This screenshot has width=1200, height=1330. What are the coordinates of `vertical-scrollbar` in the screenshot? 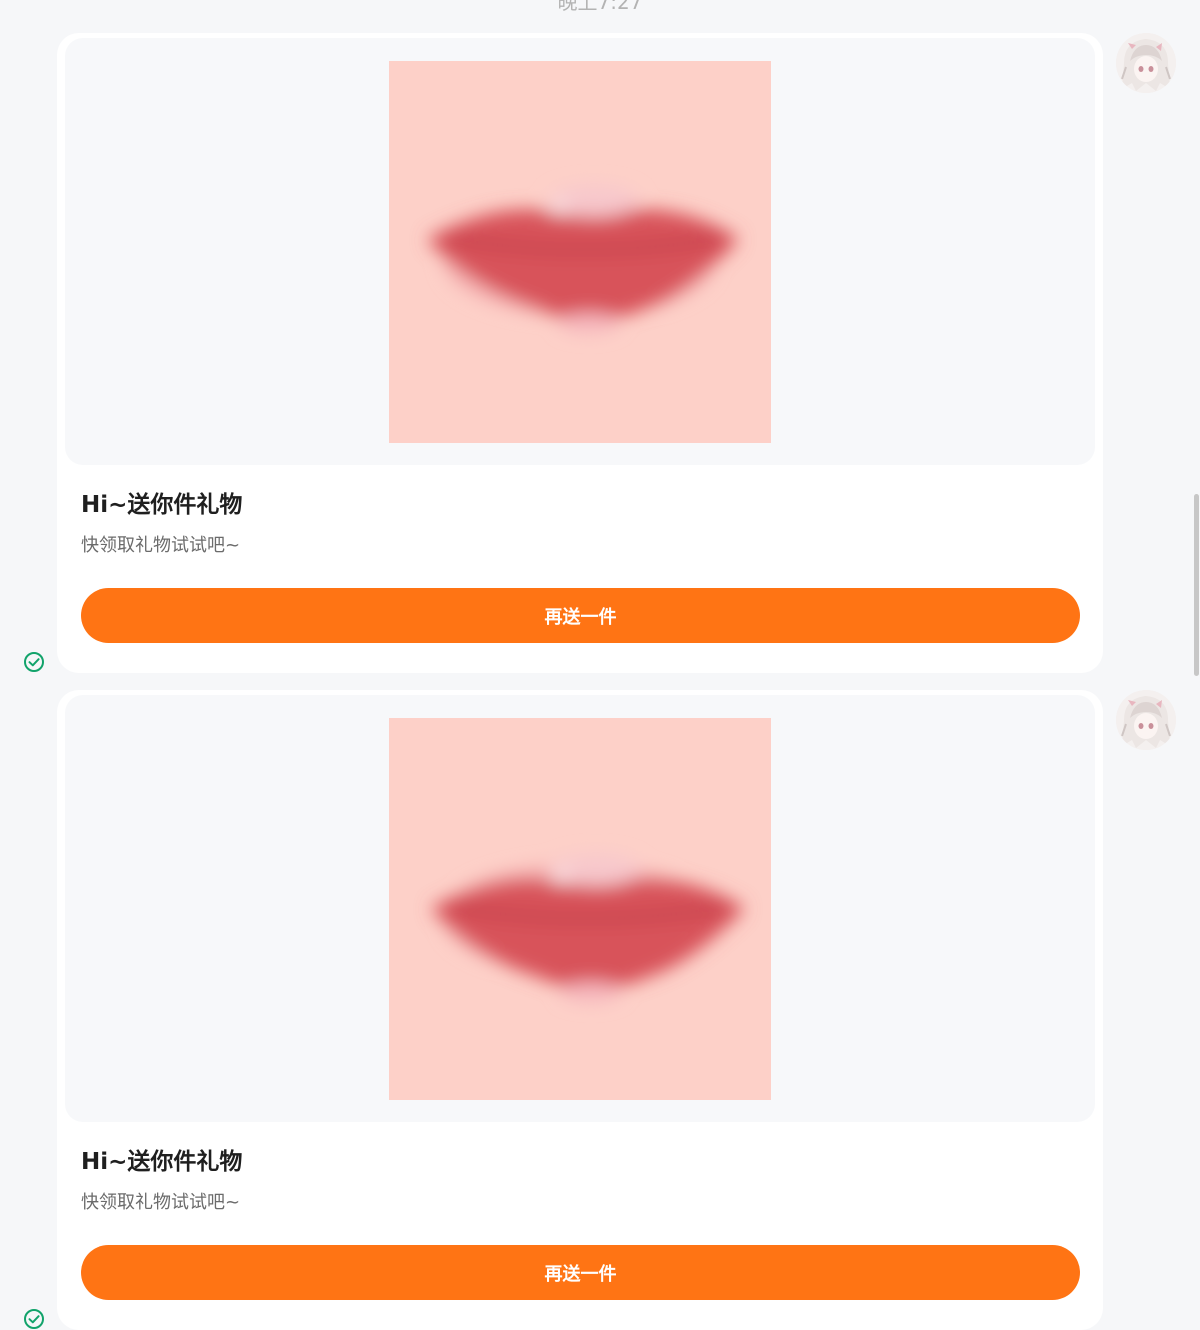 It's located at (1196, 662).